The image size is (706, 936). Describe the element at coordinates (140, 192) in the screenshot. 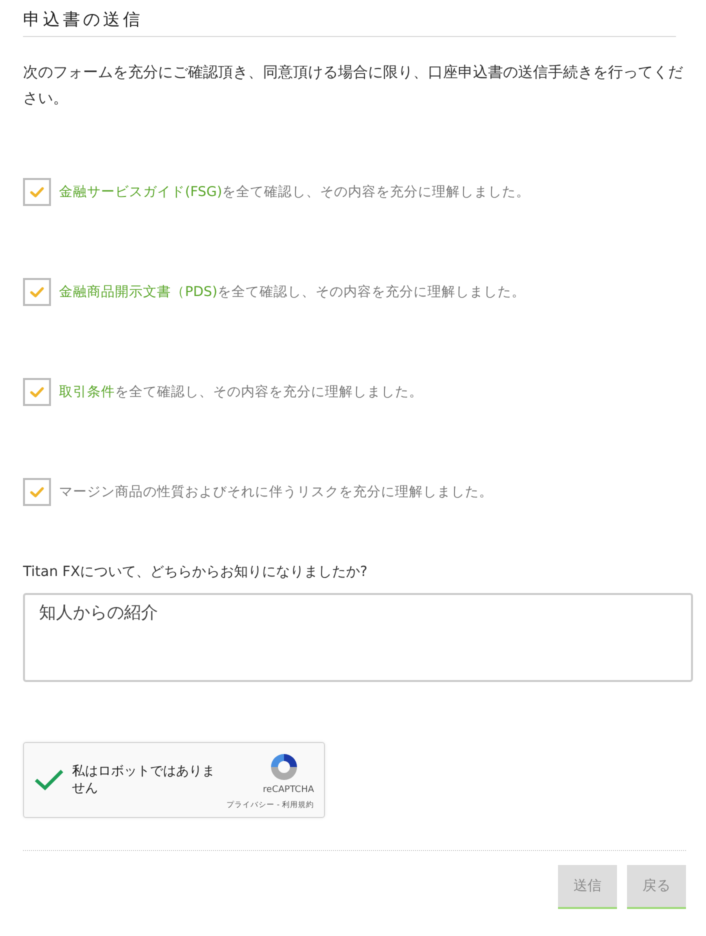

I see `document-link: 金融サービスガイド(FSG)` at that location.